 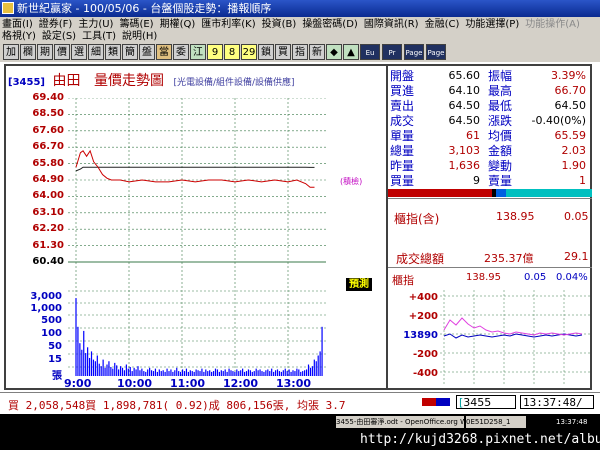 I want to click on toolbar-button: 期, so click(x=45, y=52).